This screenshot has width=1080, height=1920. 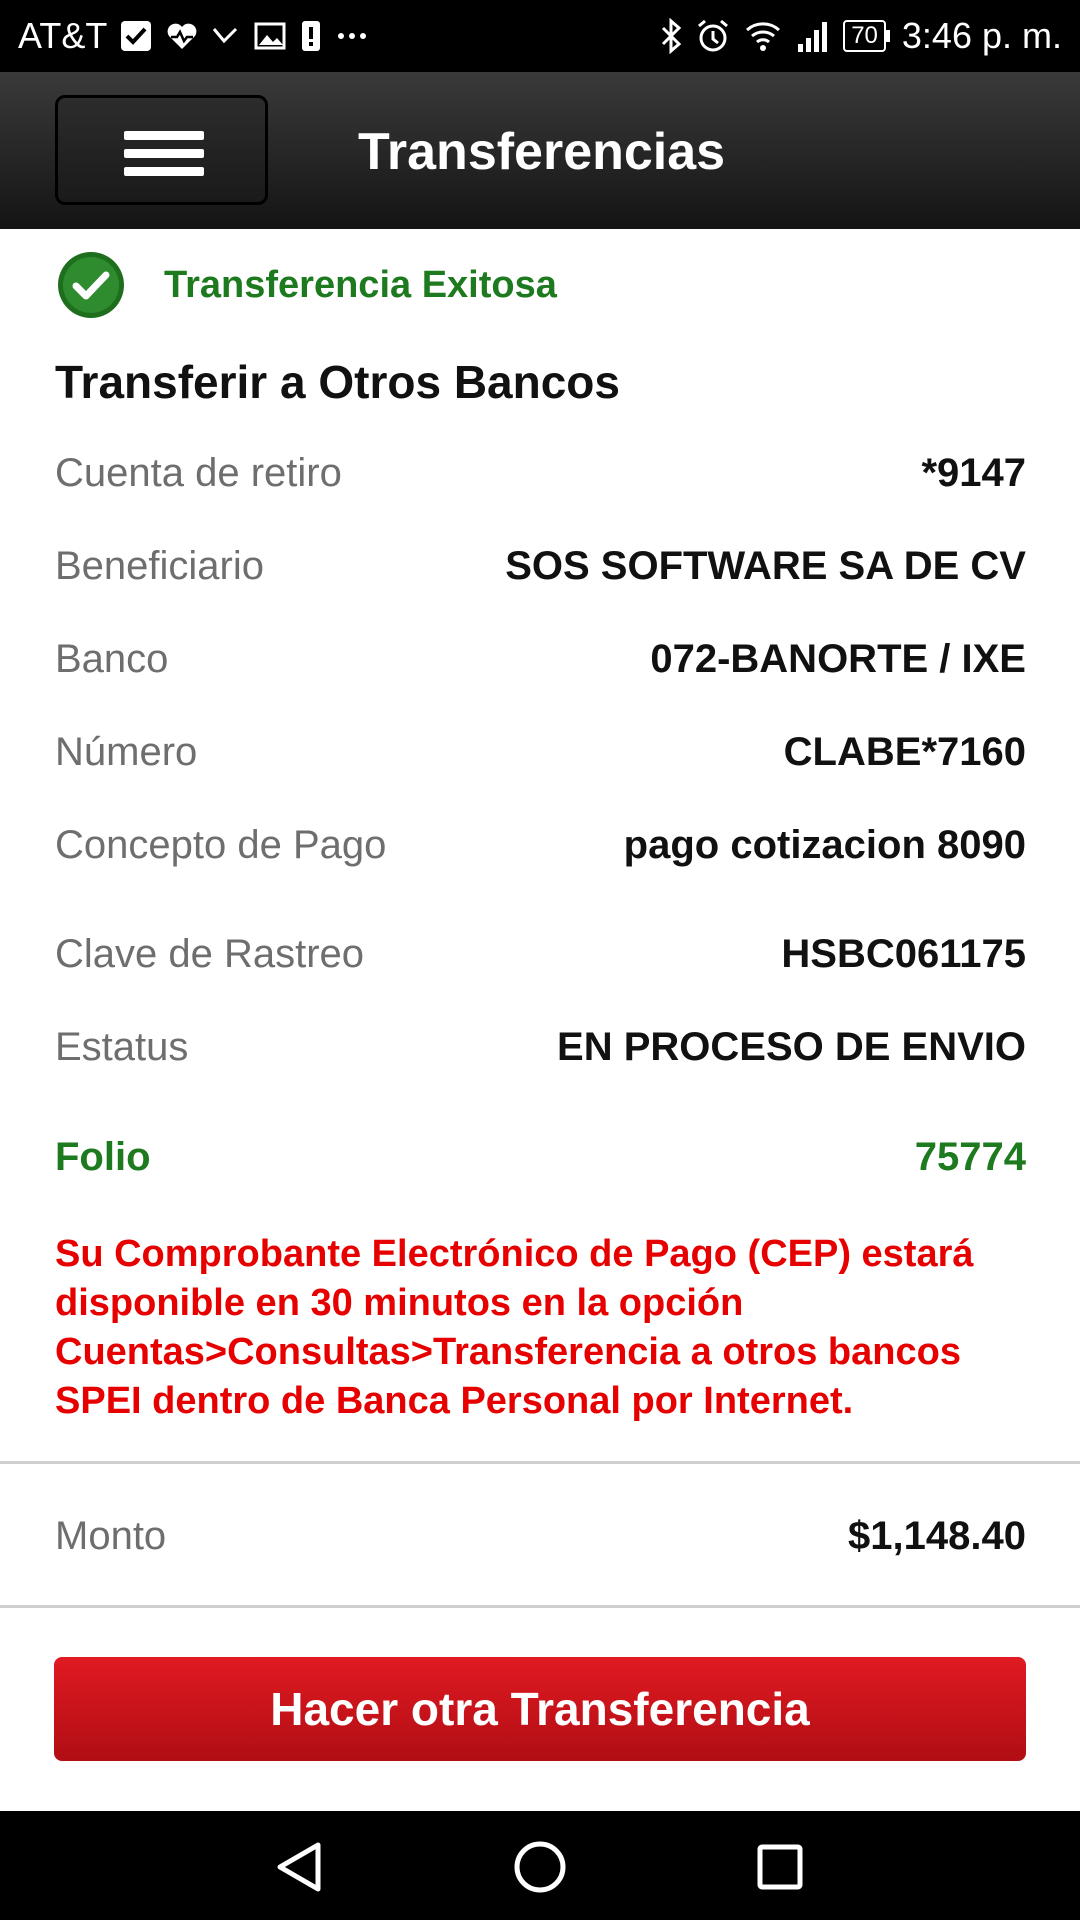 What do you see at coordinates (91, 285) in the screenshot?
I see `check-circle-icon` at bounding box center [91, 285].